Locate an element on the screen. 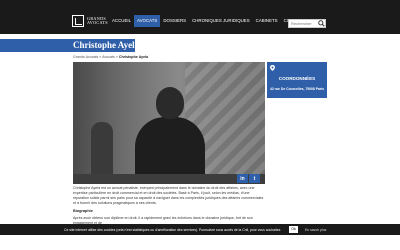 This screenshot has height=250, width=400. search-icon is located at coordinates (321, 23).